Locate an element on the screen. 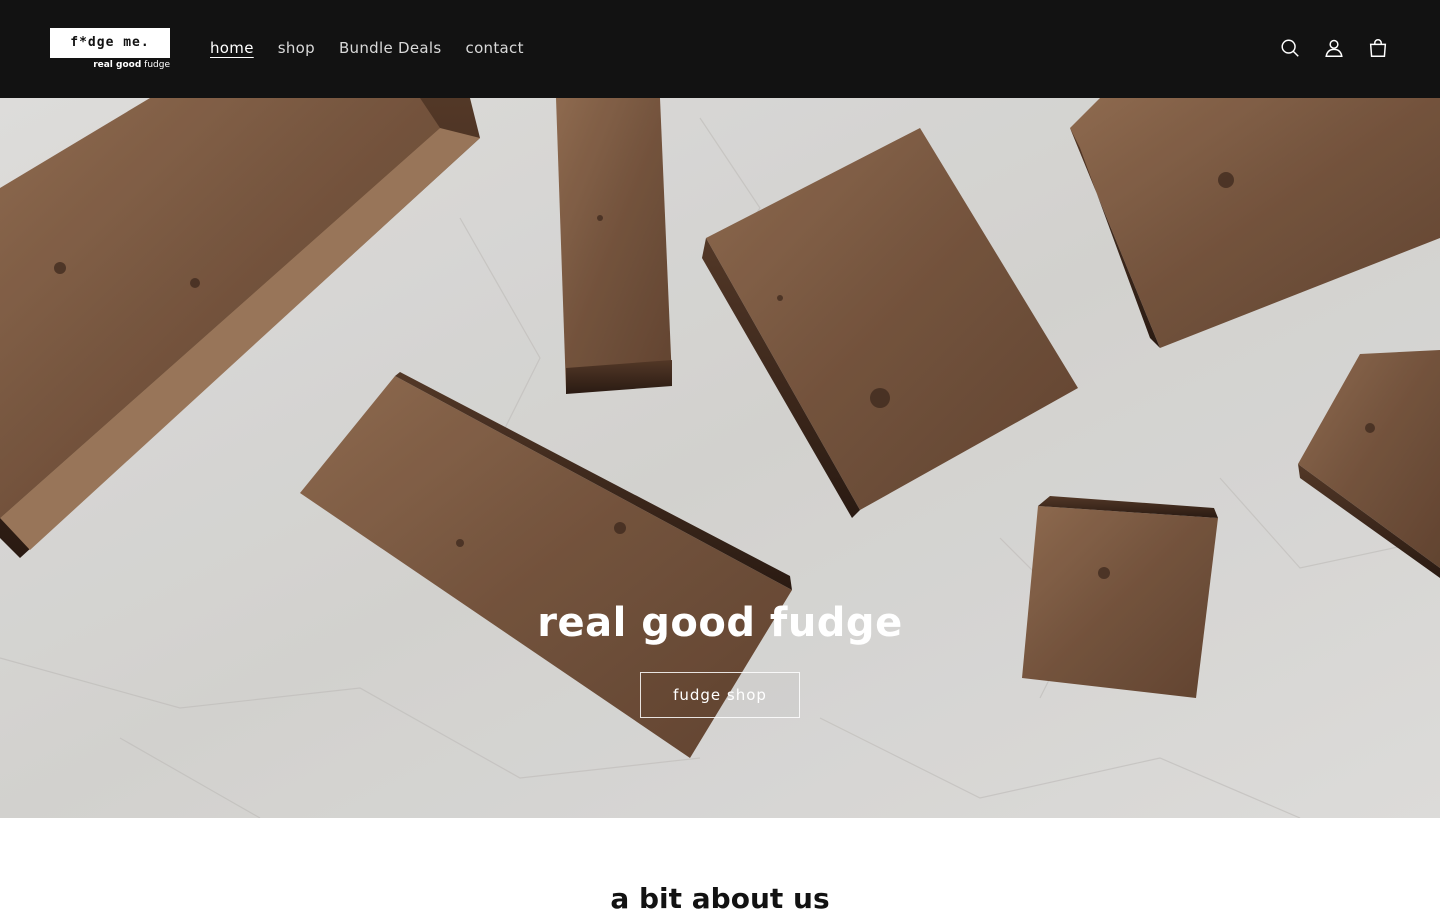 This screenshot has height=915, width=1440. fudge-shop-button: fudge shop is located at coordinates (720, 695).